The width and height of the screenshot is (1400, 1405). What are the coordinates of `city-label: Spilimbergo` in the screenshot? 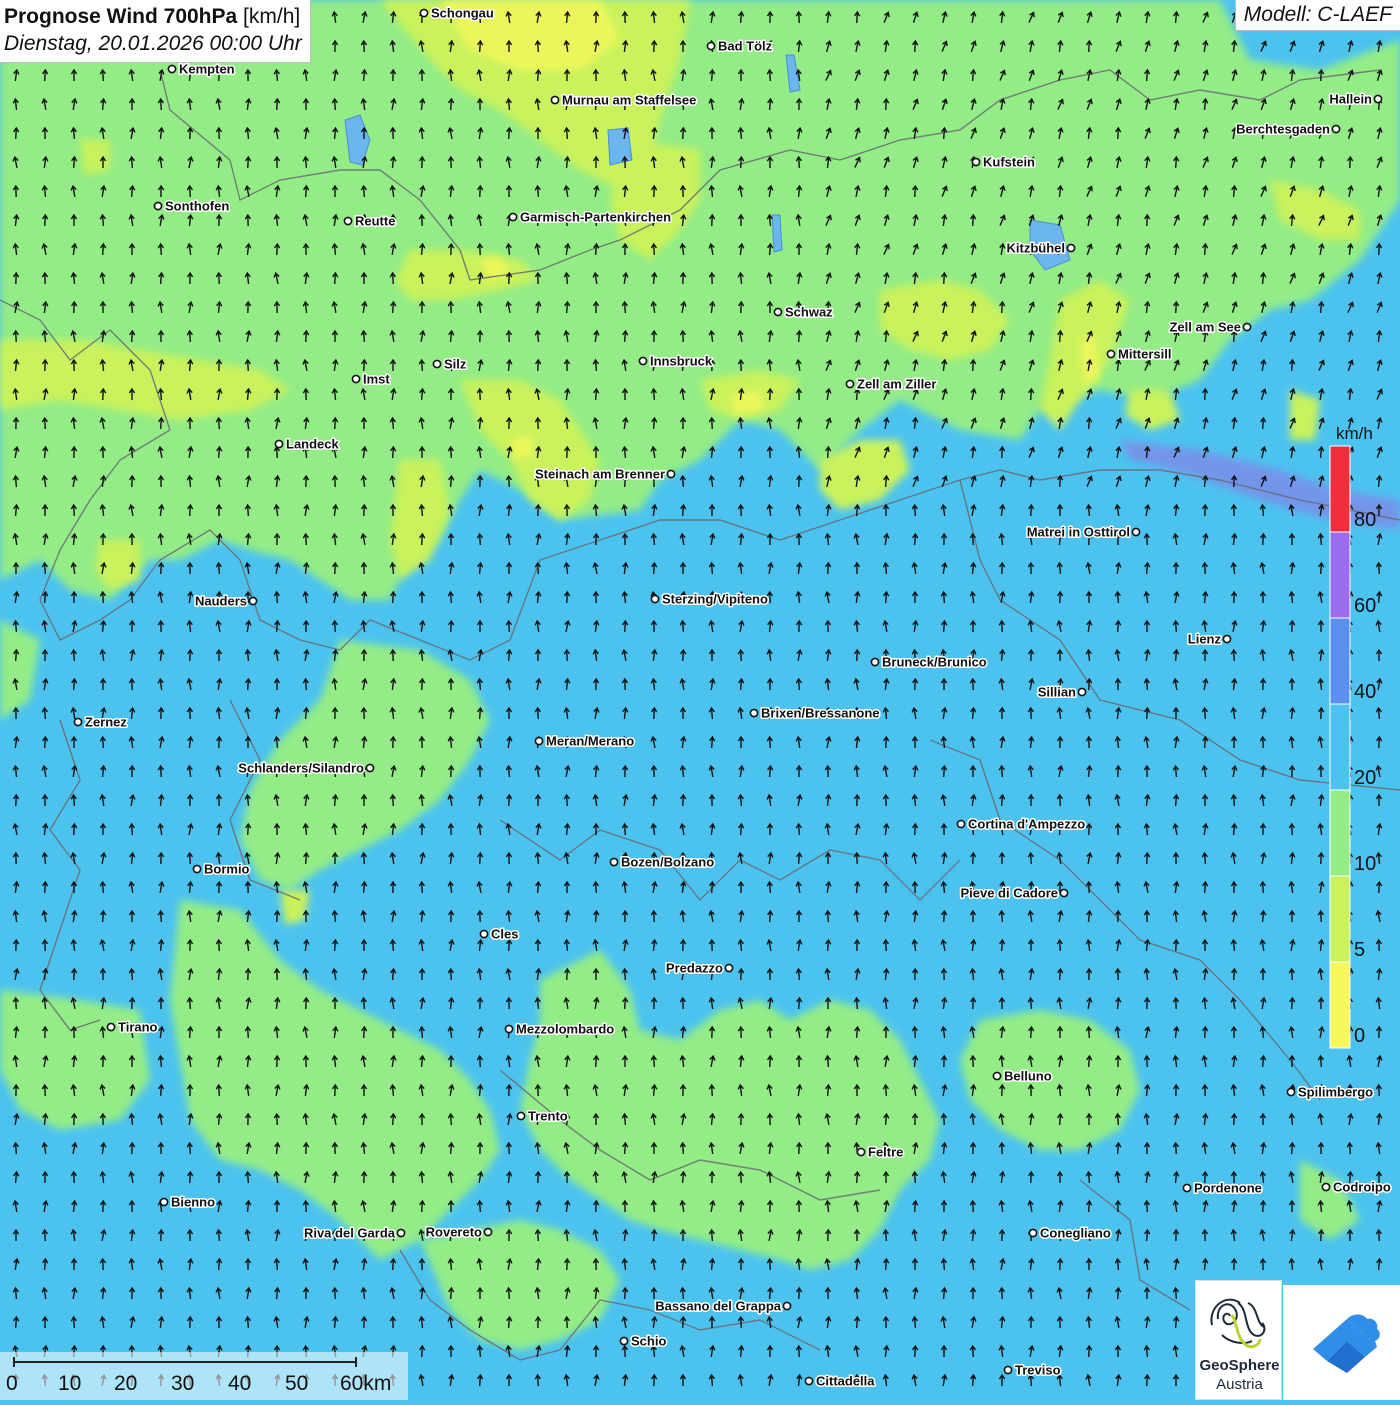 It's located at (1335, 1092).